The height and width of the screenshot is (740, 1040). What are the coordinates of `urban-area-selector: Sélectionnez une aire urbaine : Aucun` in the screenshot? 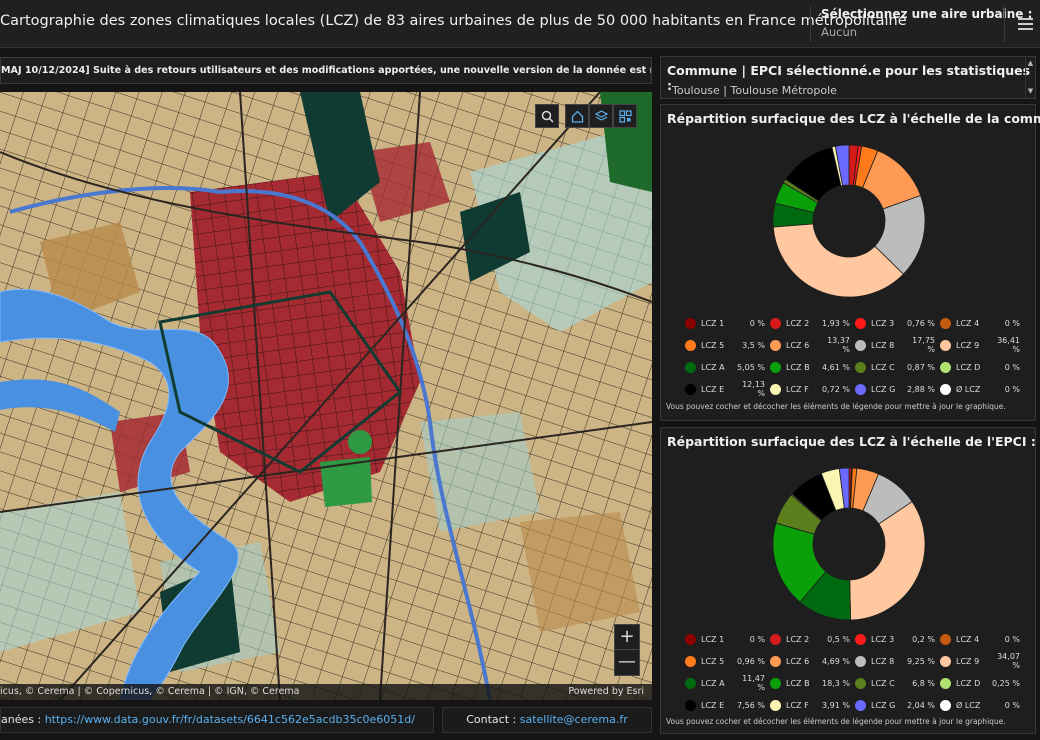 It's located at (926, 23).